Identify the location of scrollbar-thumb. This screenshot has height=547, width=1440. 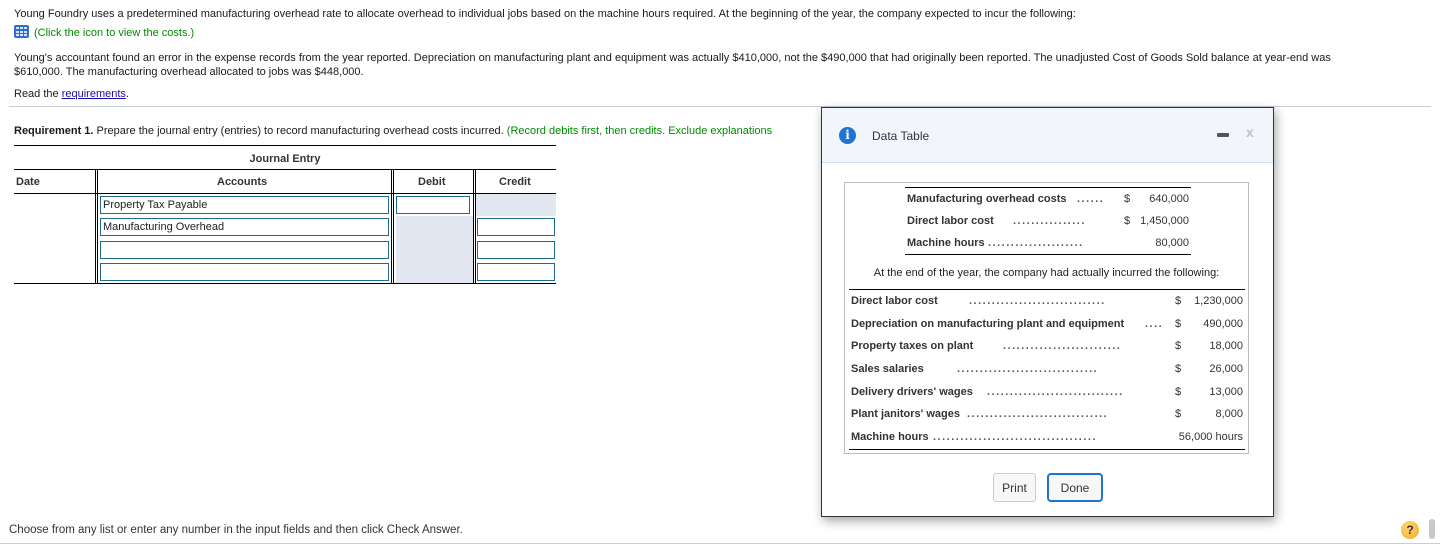
(1432, 529).